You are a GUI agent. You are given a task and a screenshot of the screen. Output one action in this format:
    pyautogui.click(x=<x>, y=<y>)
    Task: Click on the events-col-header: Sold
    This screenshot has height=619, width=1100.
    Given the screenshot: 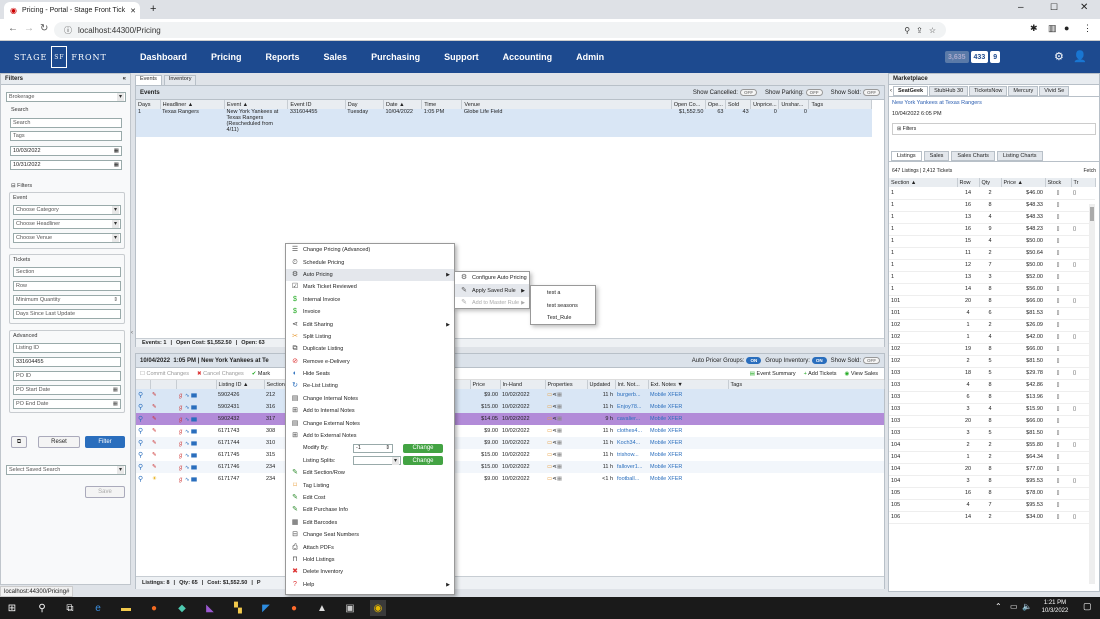 What is the action you would take?
    pyautogui.click(x=738, y=104)
    